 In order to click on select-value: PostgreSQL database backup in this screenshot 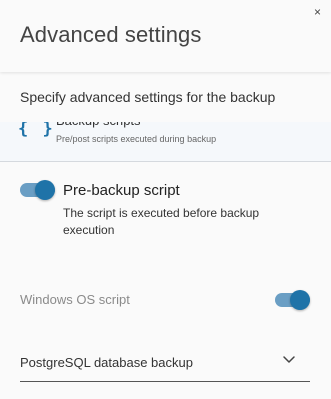, I will do `click(106, 362)`.